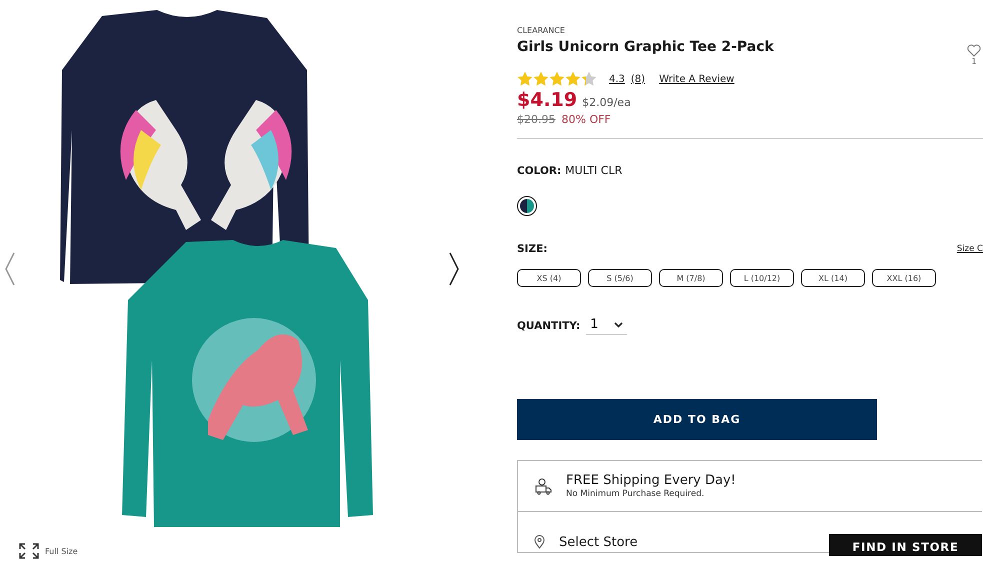 The image size is (983, 561). I want to click on size-option: XXL (16), so click(904, 278).